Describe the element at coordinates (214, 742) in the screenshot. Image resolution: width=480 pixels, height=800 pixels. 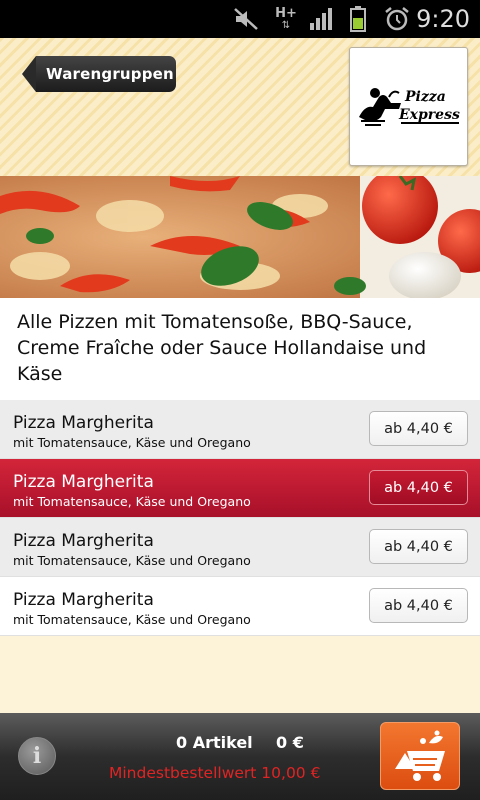
I see `cart-article-count: 0 Artikel` at that location.